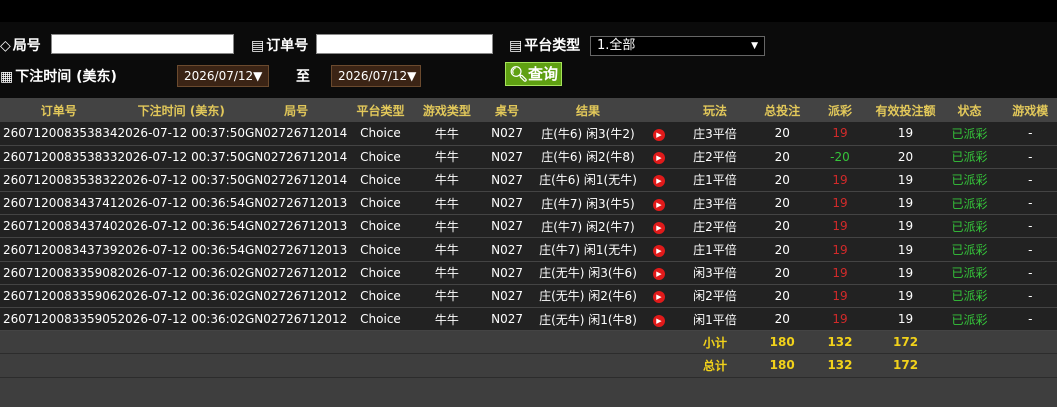 The image size is (1057, 407). What do you see at coordinates (303, 77) in the screenshot?
I see `to-label: 至` at bounding box center [303, 77].